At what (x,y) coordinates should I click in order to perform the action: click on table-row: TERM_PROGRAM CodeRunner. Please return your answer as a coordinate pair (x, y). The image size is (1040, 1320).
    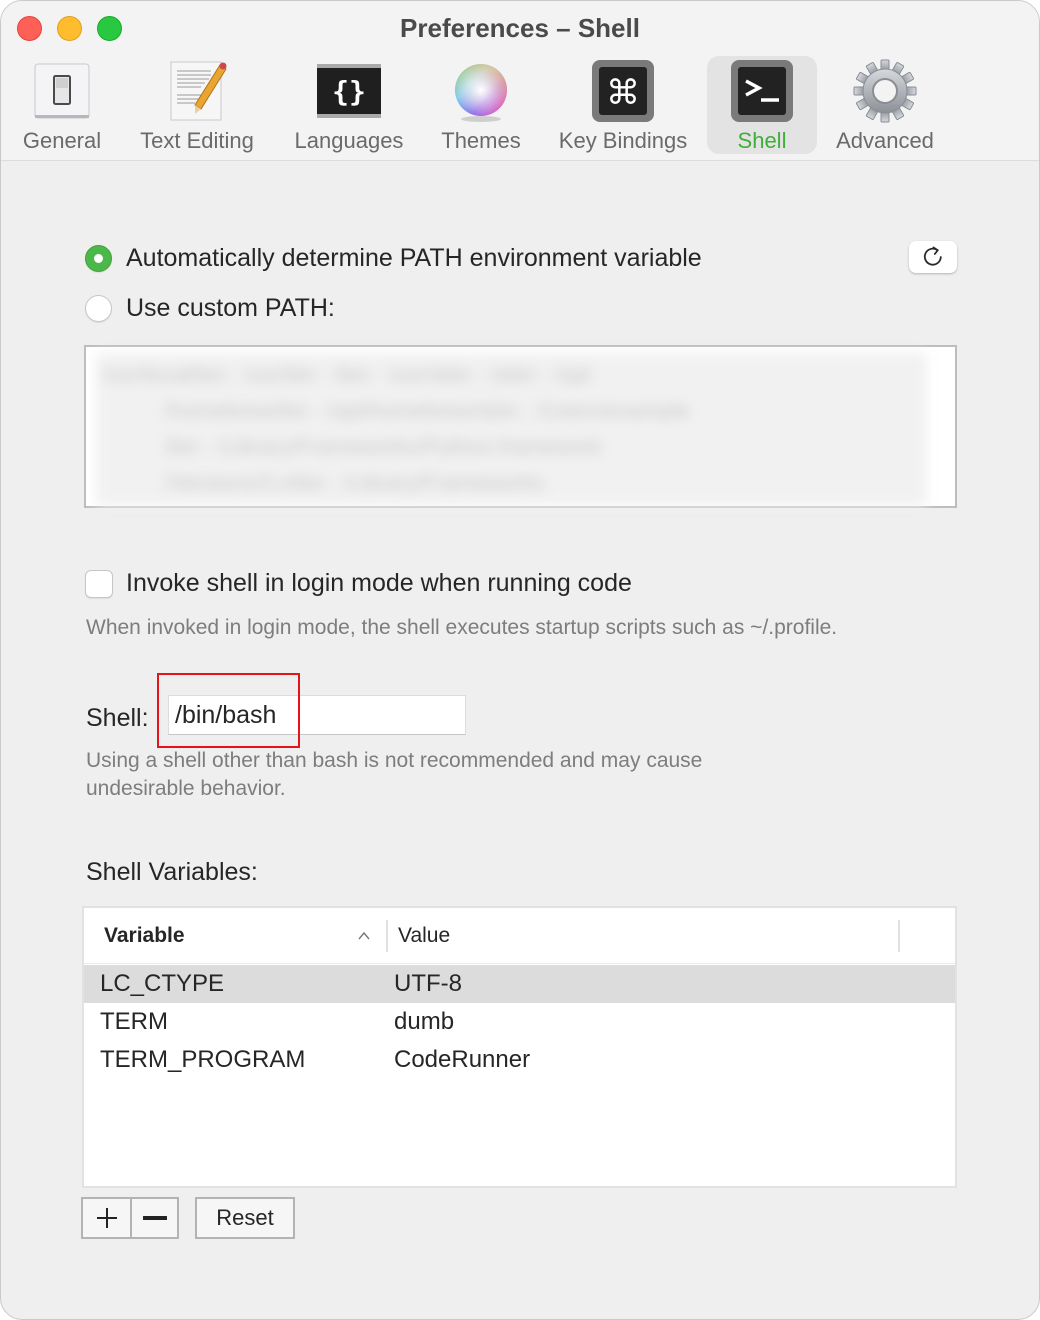
    Looking at the image, I should click on (519, 1060).